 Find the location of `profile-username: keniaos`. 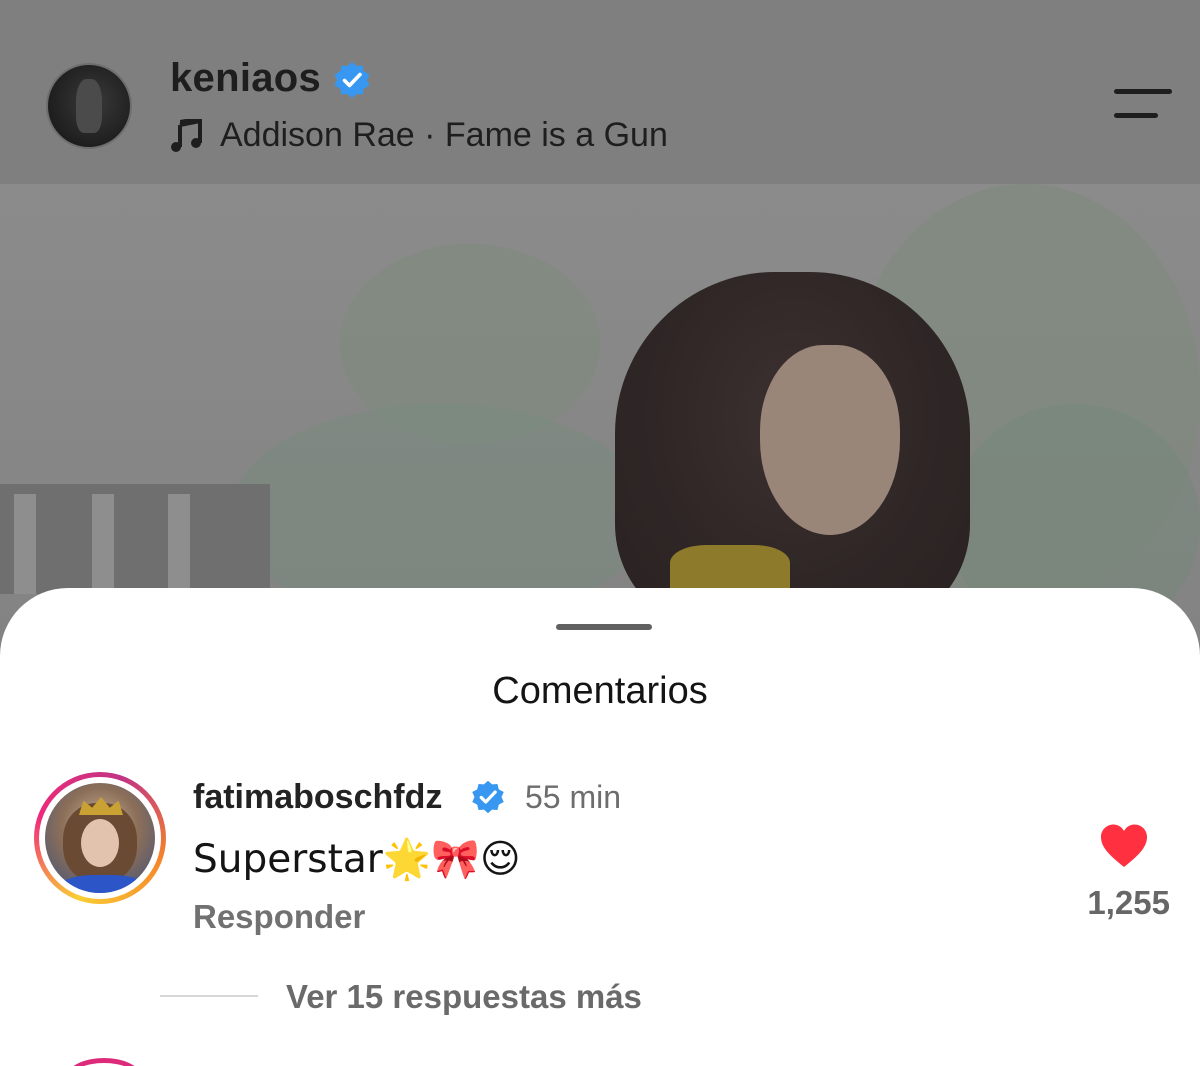

profile-username: keniaos is located at coordinates (245, 78).